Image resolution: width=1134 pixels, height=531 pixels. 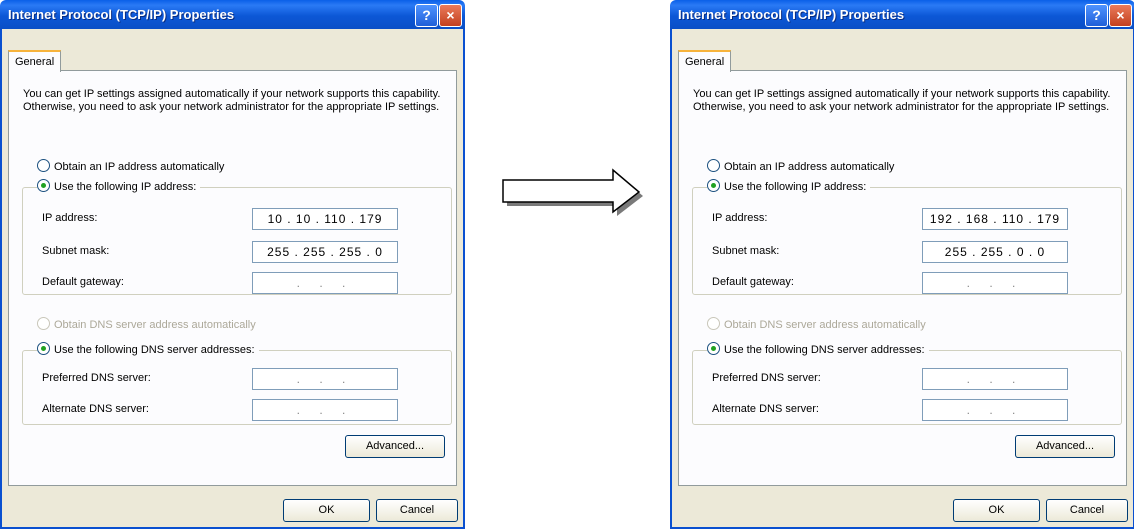 I want to click on ip-address-field: 10 . 10 . 110 . 179, so click(x=325, y=219).